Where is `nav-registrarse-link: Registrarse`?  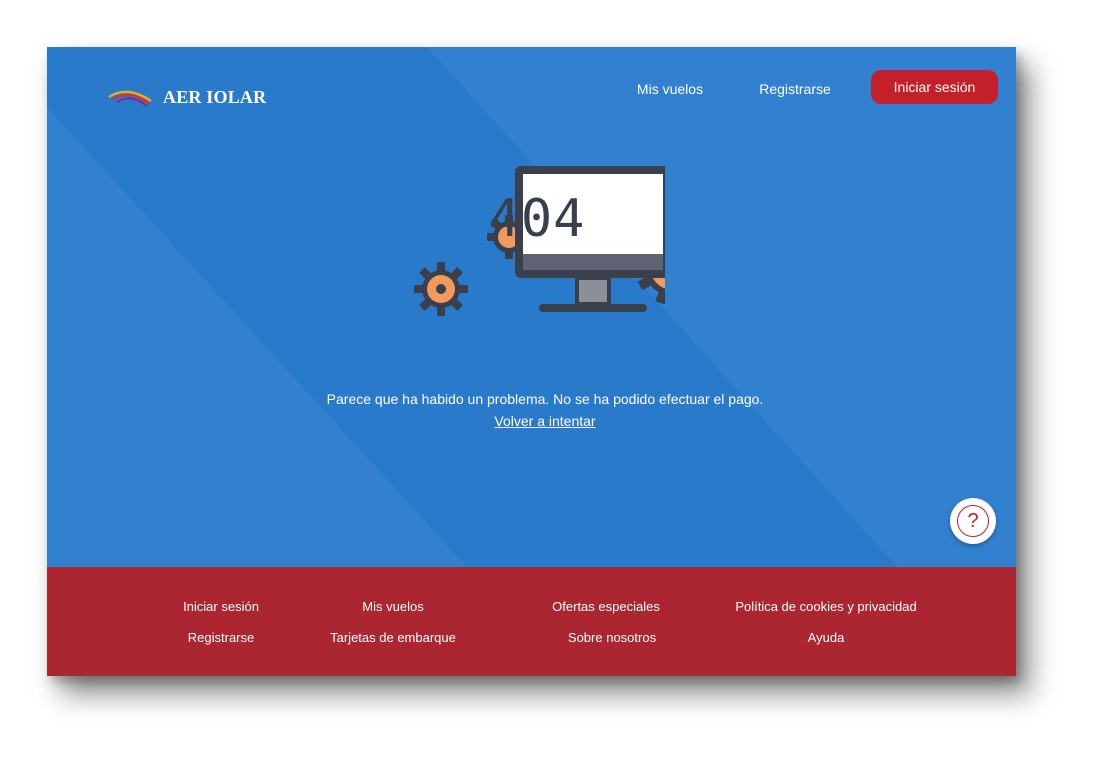
nav-registrarse-link: Registrarse is located at coordinates (795, 89).